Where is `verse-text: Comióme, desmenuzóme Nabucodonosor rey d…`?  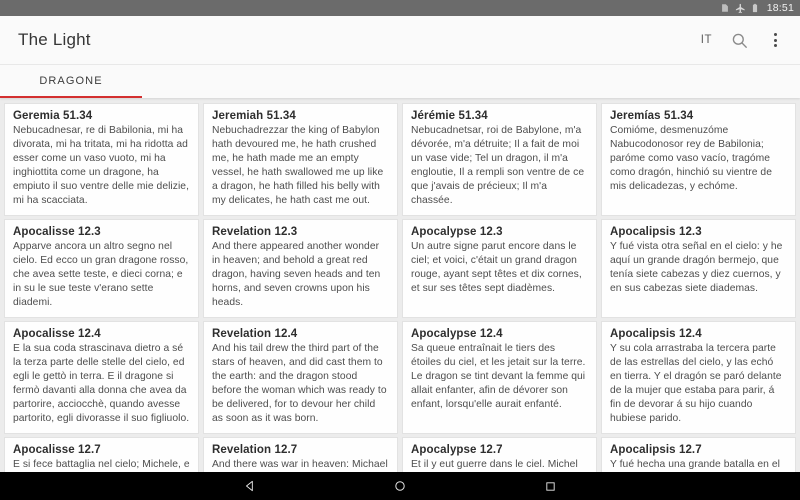 verse-text: Comióme, desmenuzóme Nabucodonosor rey d… is located at coordinates (691, 158).